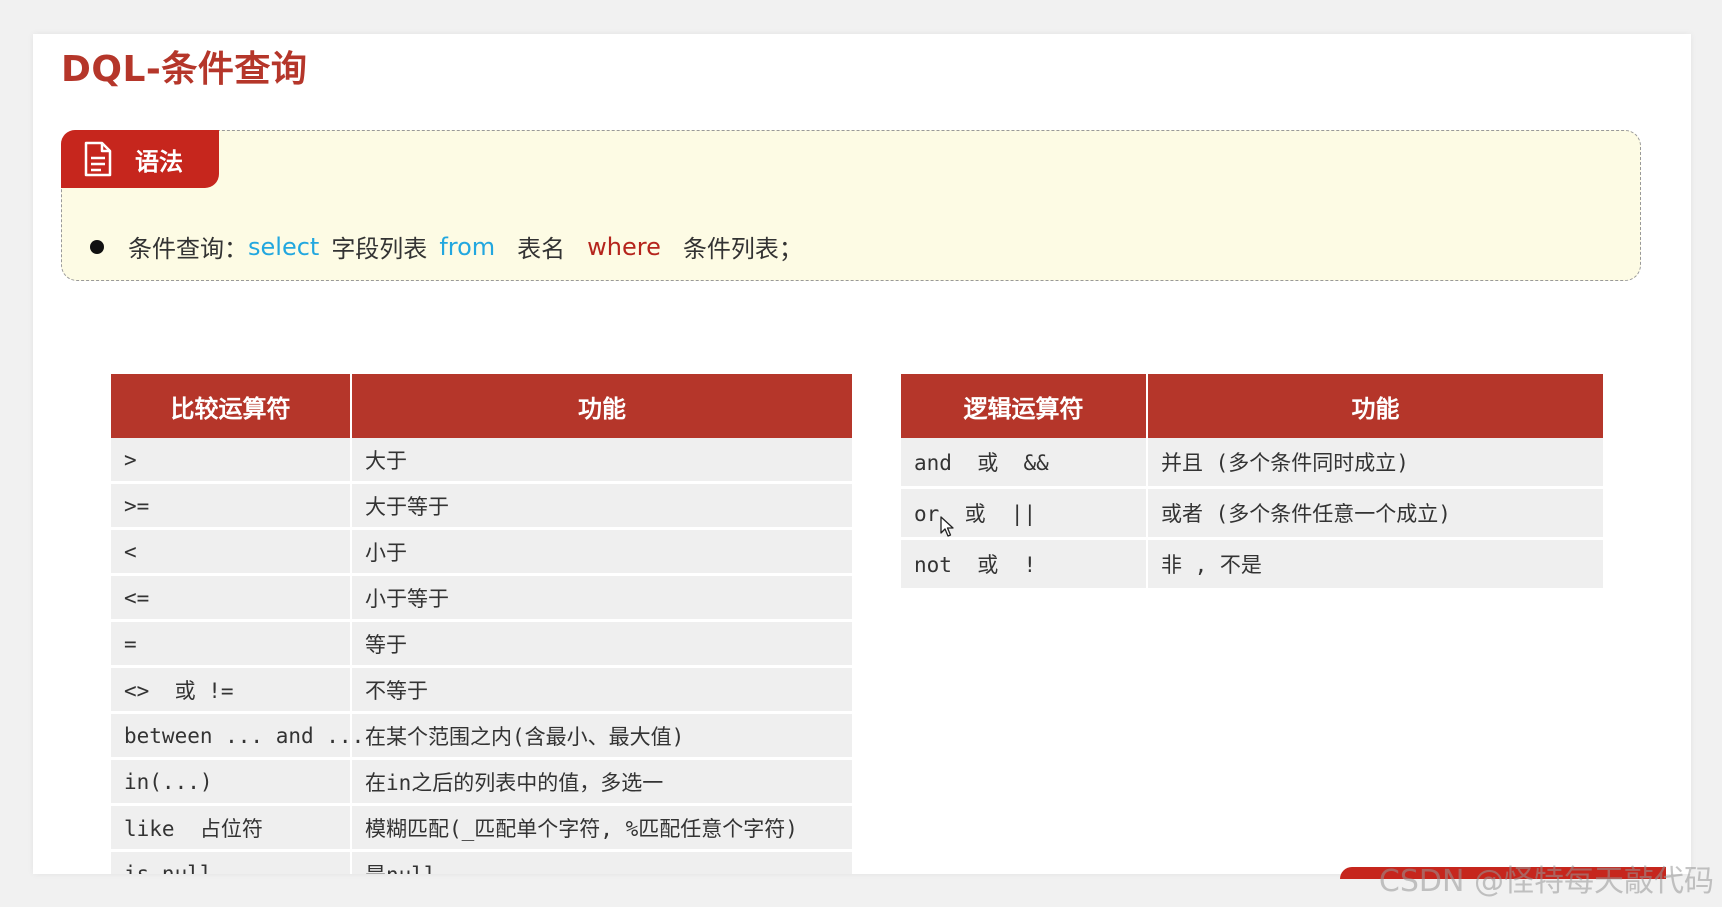 Image resolution: width=1722 pixels, height=907 pixels. I want to click on table-row: between ... and ... 在某个范围之内(含最小、最大值), so click(481, 736).